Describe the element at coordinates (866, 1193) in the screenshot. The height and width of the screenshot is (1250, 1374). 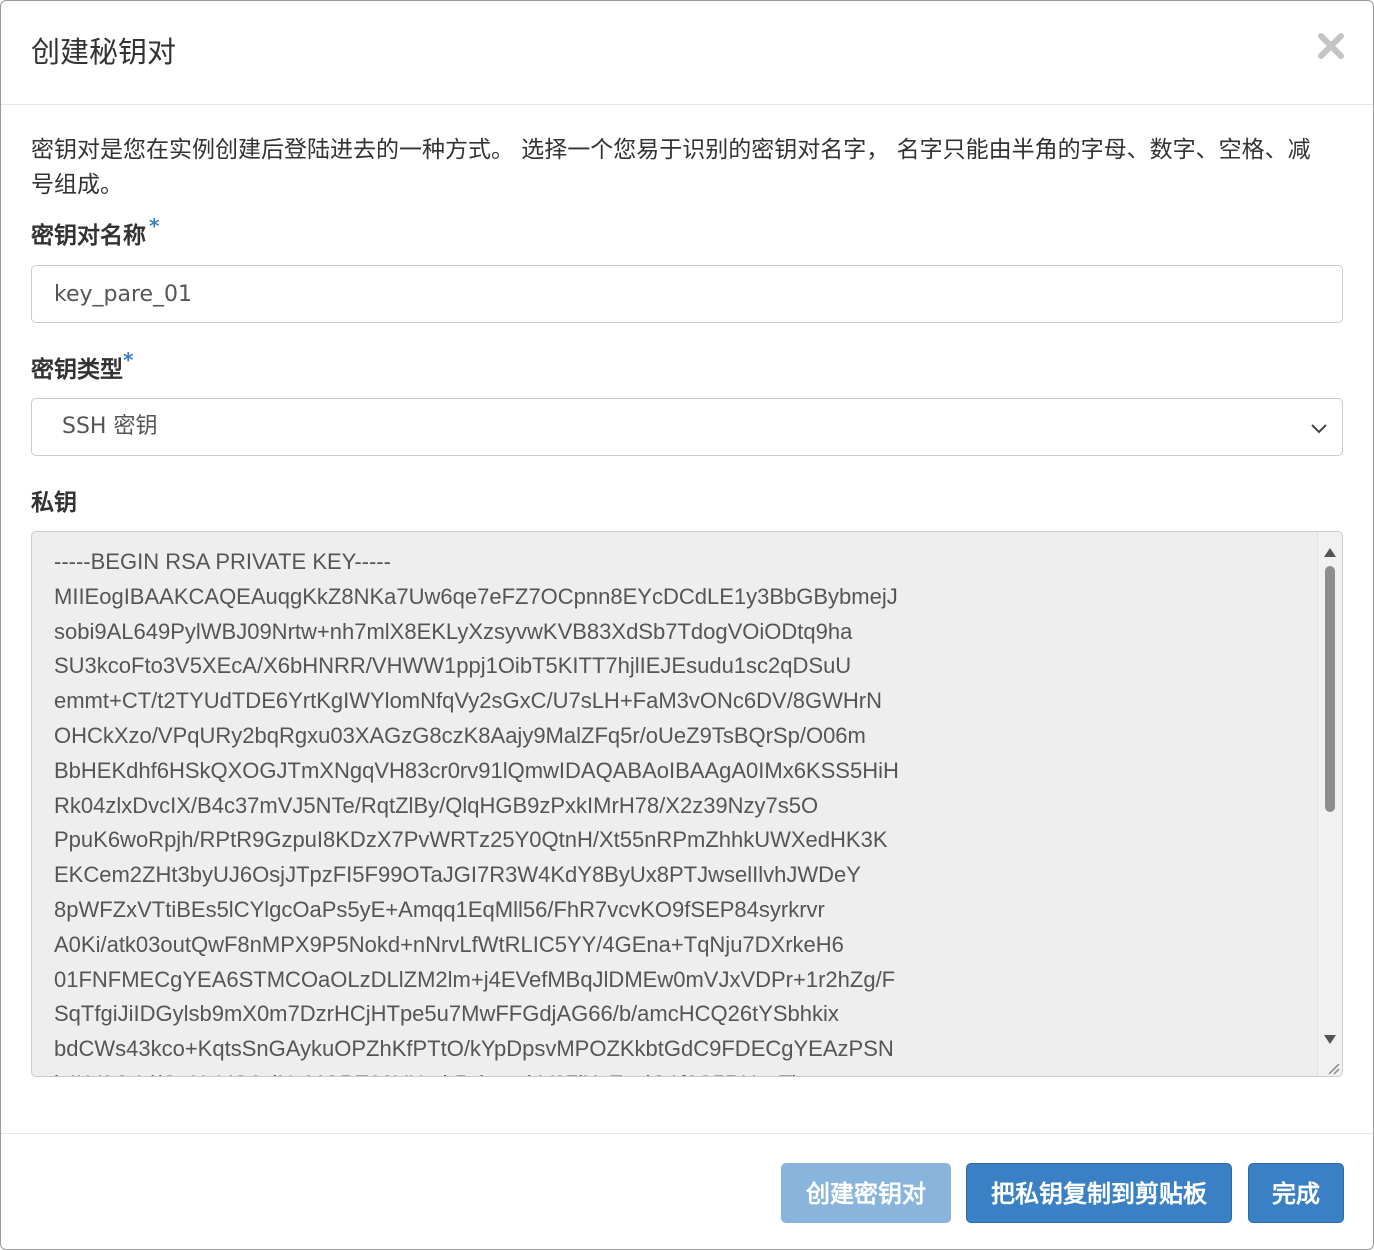
I see `create-keypair-button: 创建密钥对` at that location.